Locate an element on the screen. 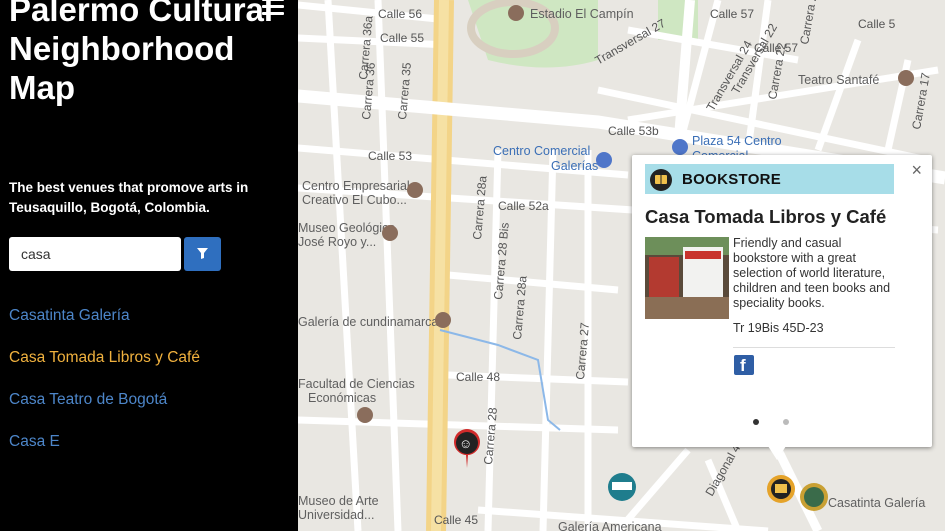  svg-text: Económicas is located at coordinates (342, 398).